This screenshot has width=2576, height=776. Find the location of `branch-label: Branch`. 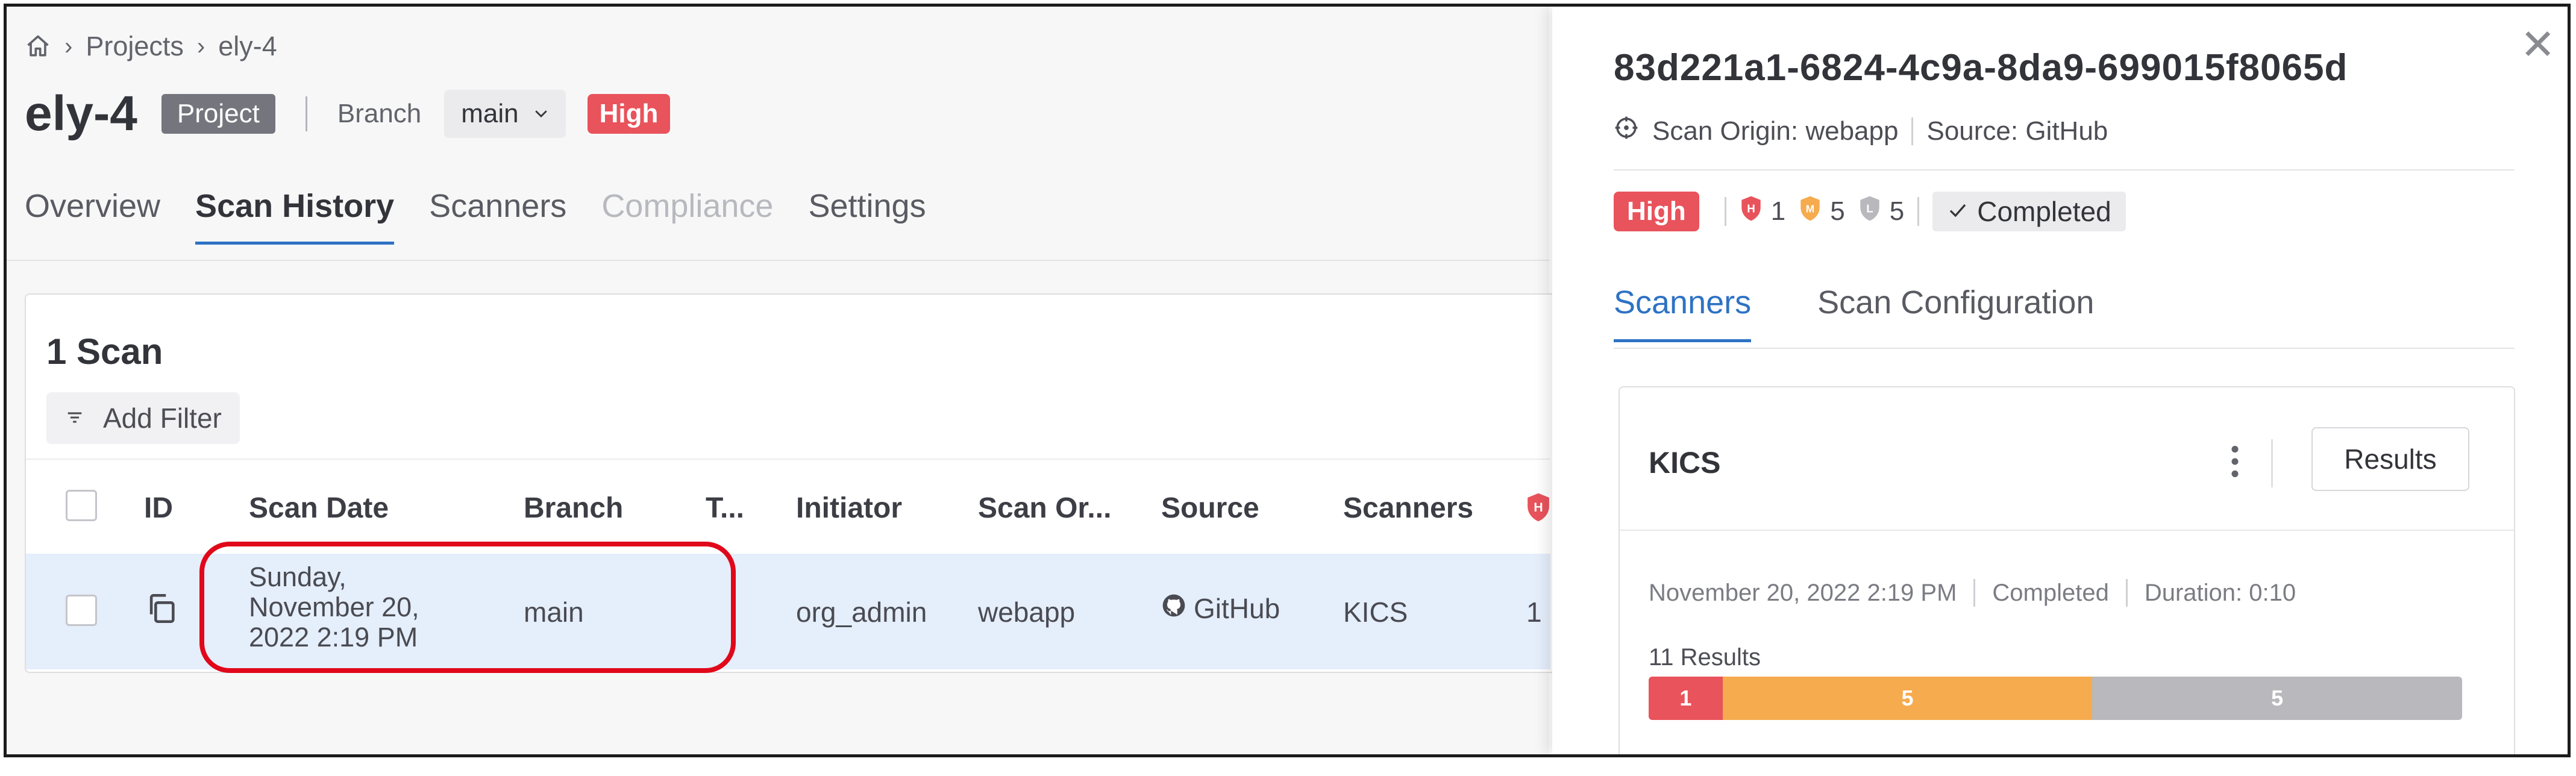

branch-label: Branch is located at coordinates (379, 114).